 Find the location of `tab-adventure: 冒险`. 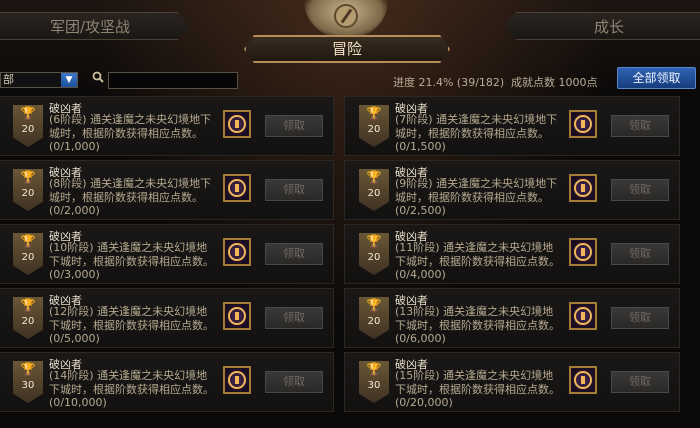

tab-adventure: 冒险 is located at coordinates (347, 49).